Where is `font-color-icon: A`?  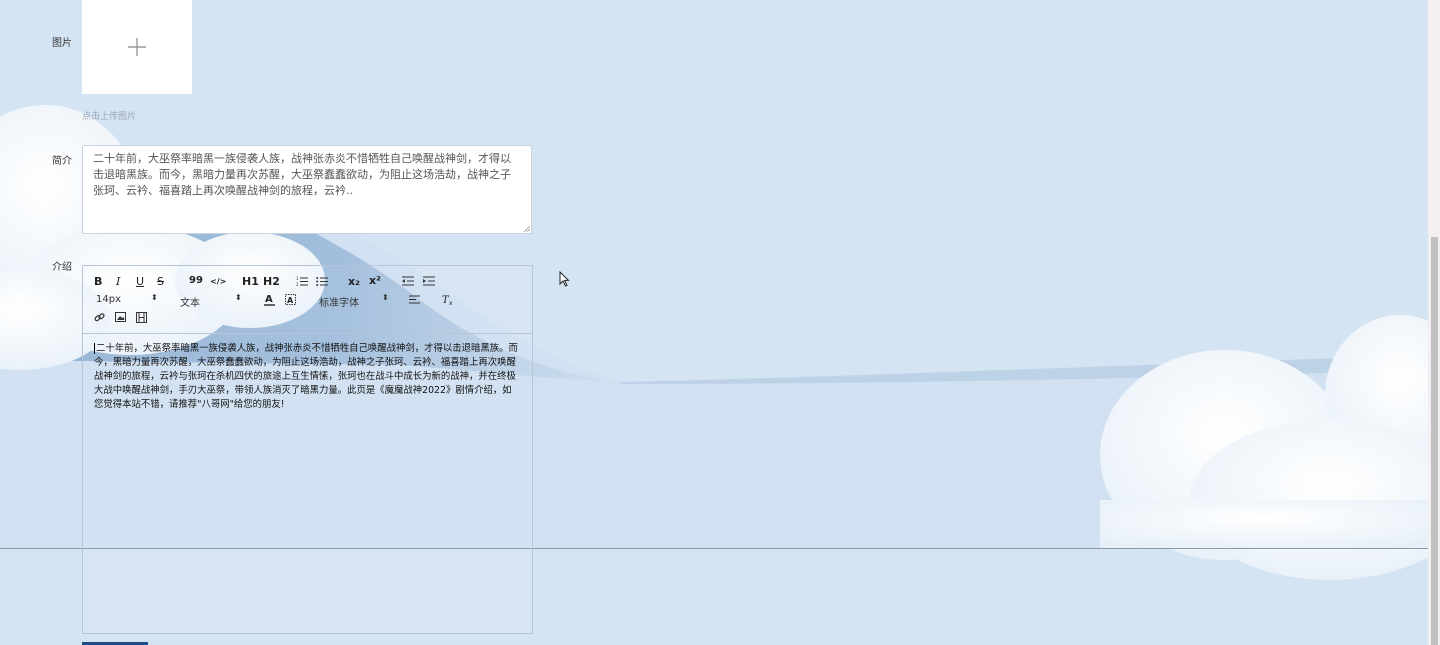
font-color-icon: A is located at coordinates (269, 299).